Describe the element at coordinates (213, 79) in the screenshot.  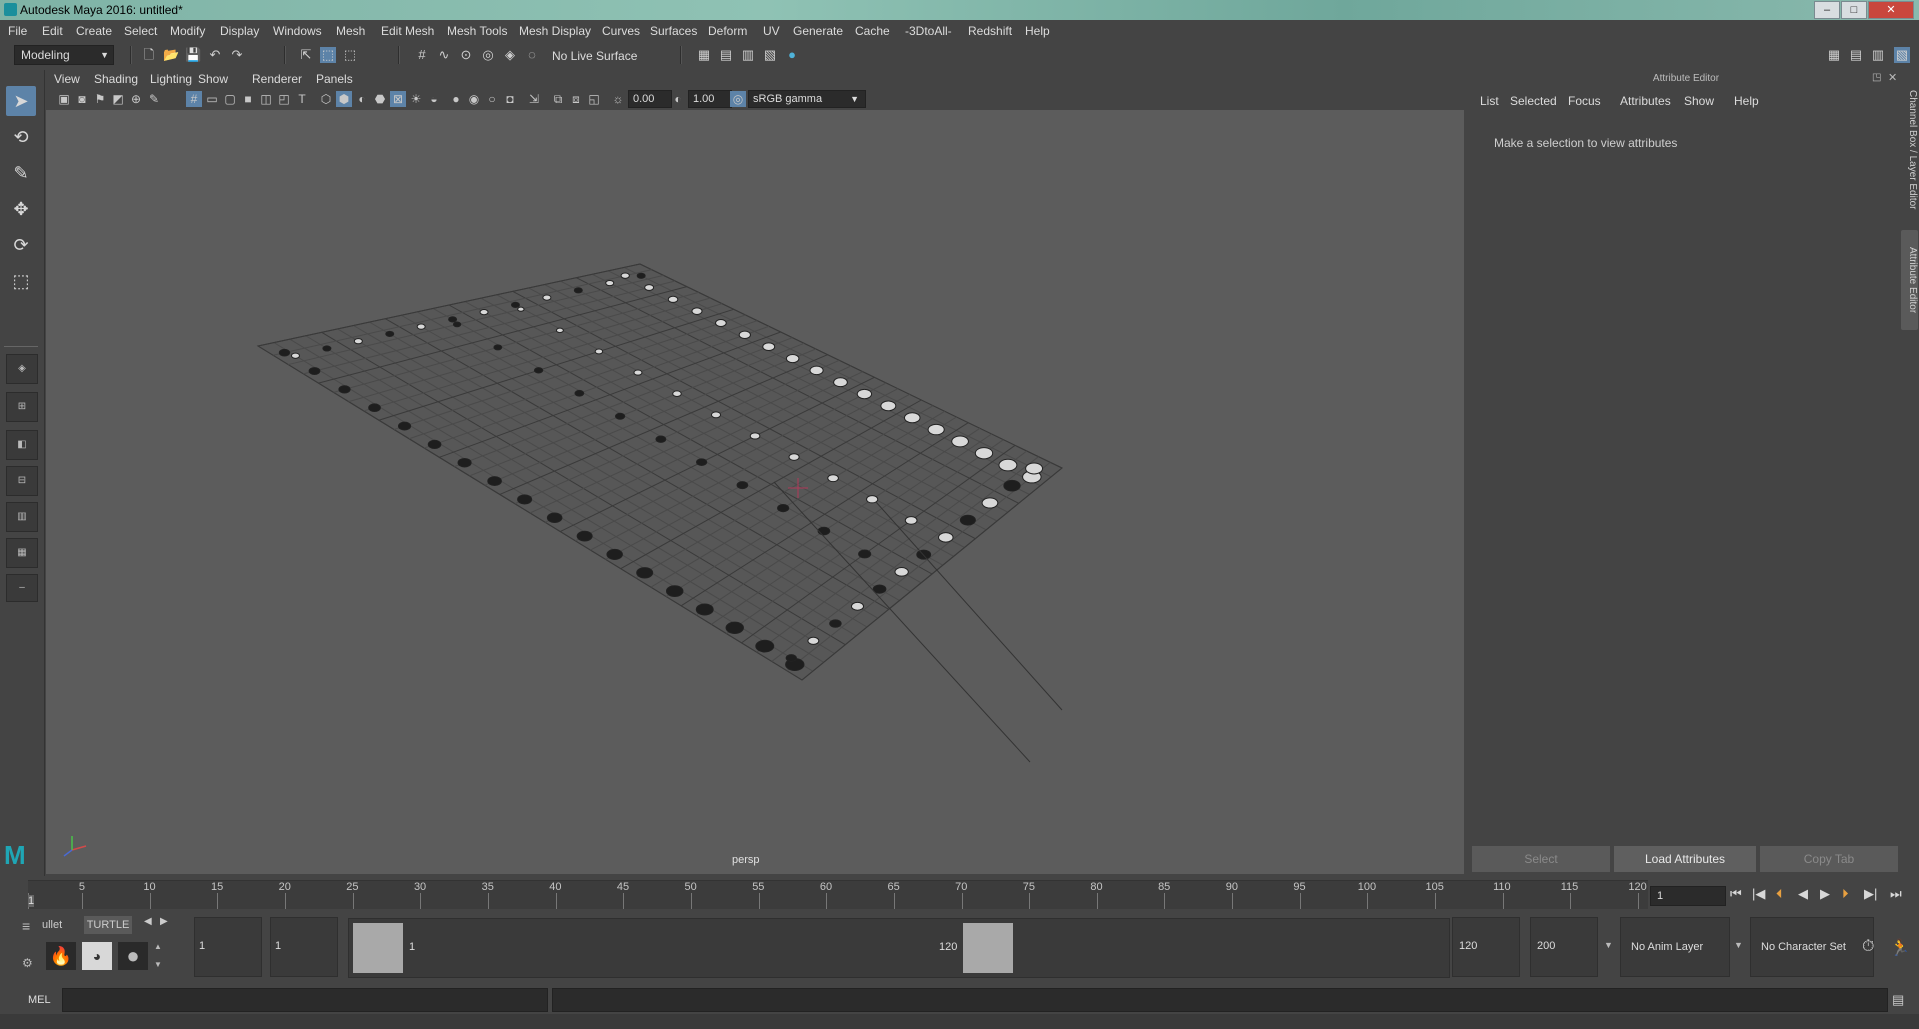
I see `viewport-menu-show: Show` at that location.